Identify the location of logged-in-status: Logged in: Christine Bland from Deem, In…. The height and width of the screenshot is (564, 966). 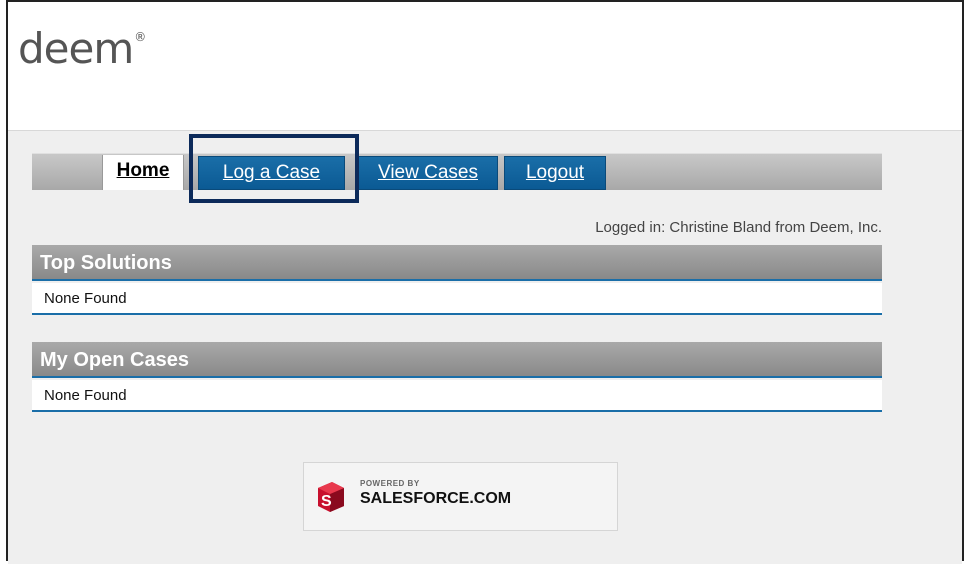
(738, 227).